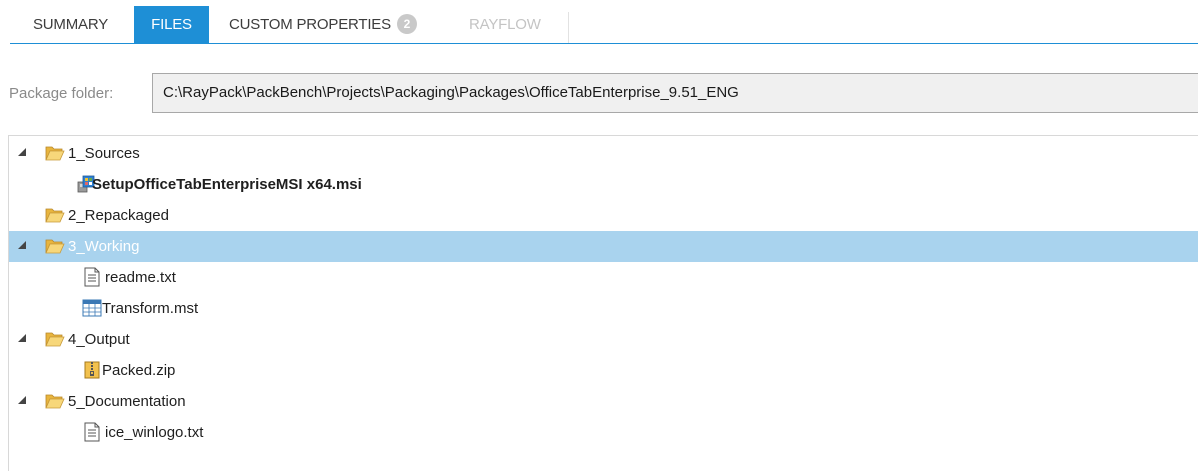 The width and height of the screenshot is (1198, 471). Describe the element at coordinates (603, 432) in the screenshot. I see `tree-node-ice-winlogo-txt: ice_winlogo.txt` at that location.